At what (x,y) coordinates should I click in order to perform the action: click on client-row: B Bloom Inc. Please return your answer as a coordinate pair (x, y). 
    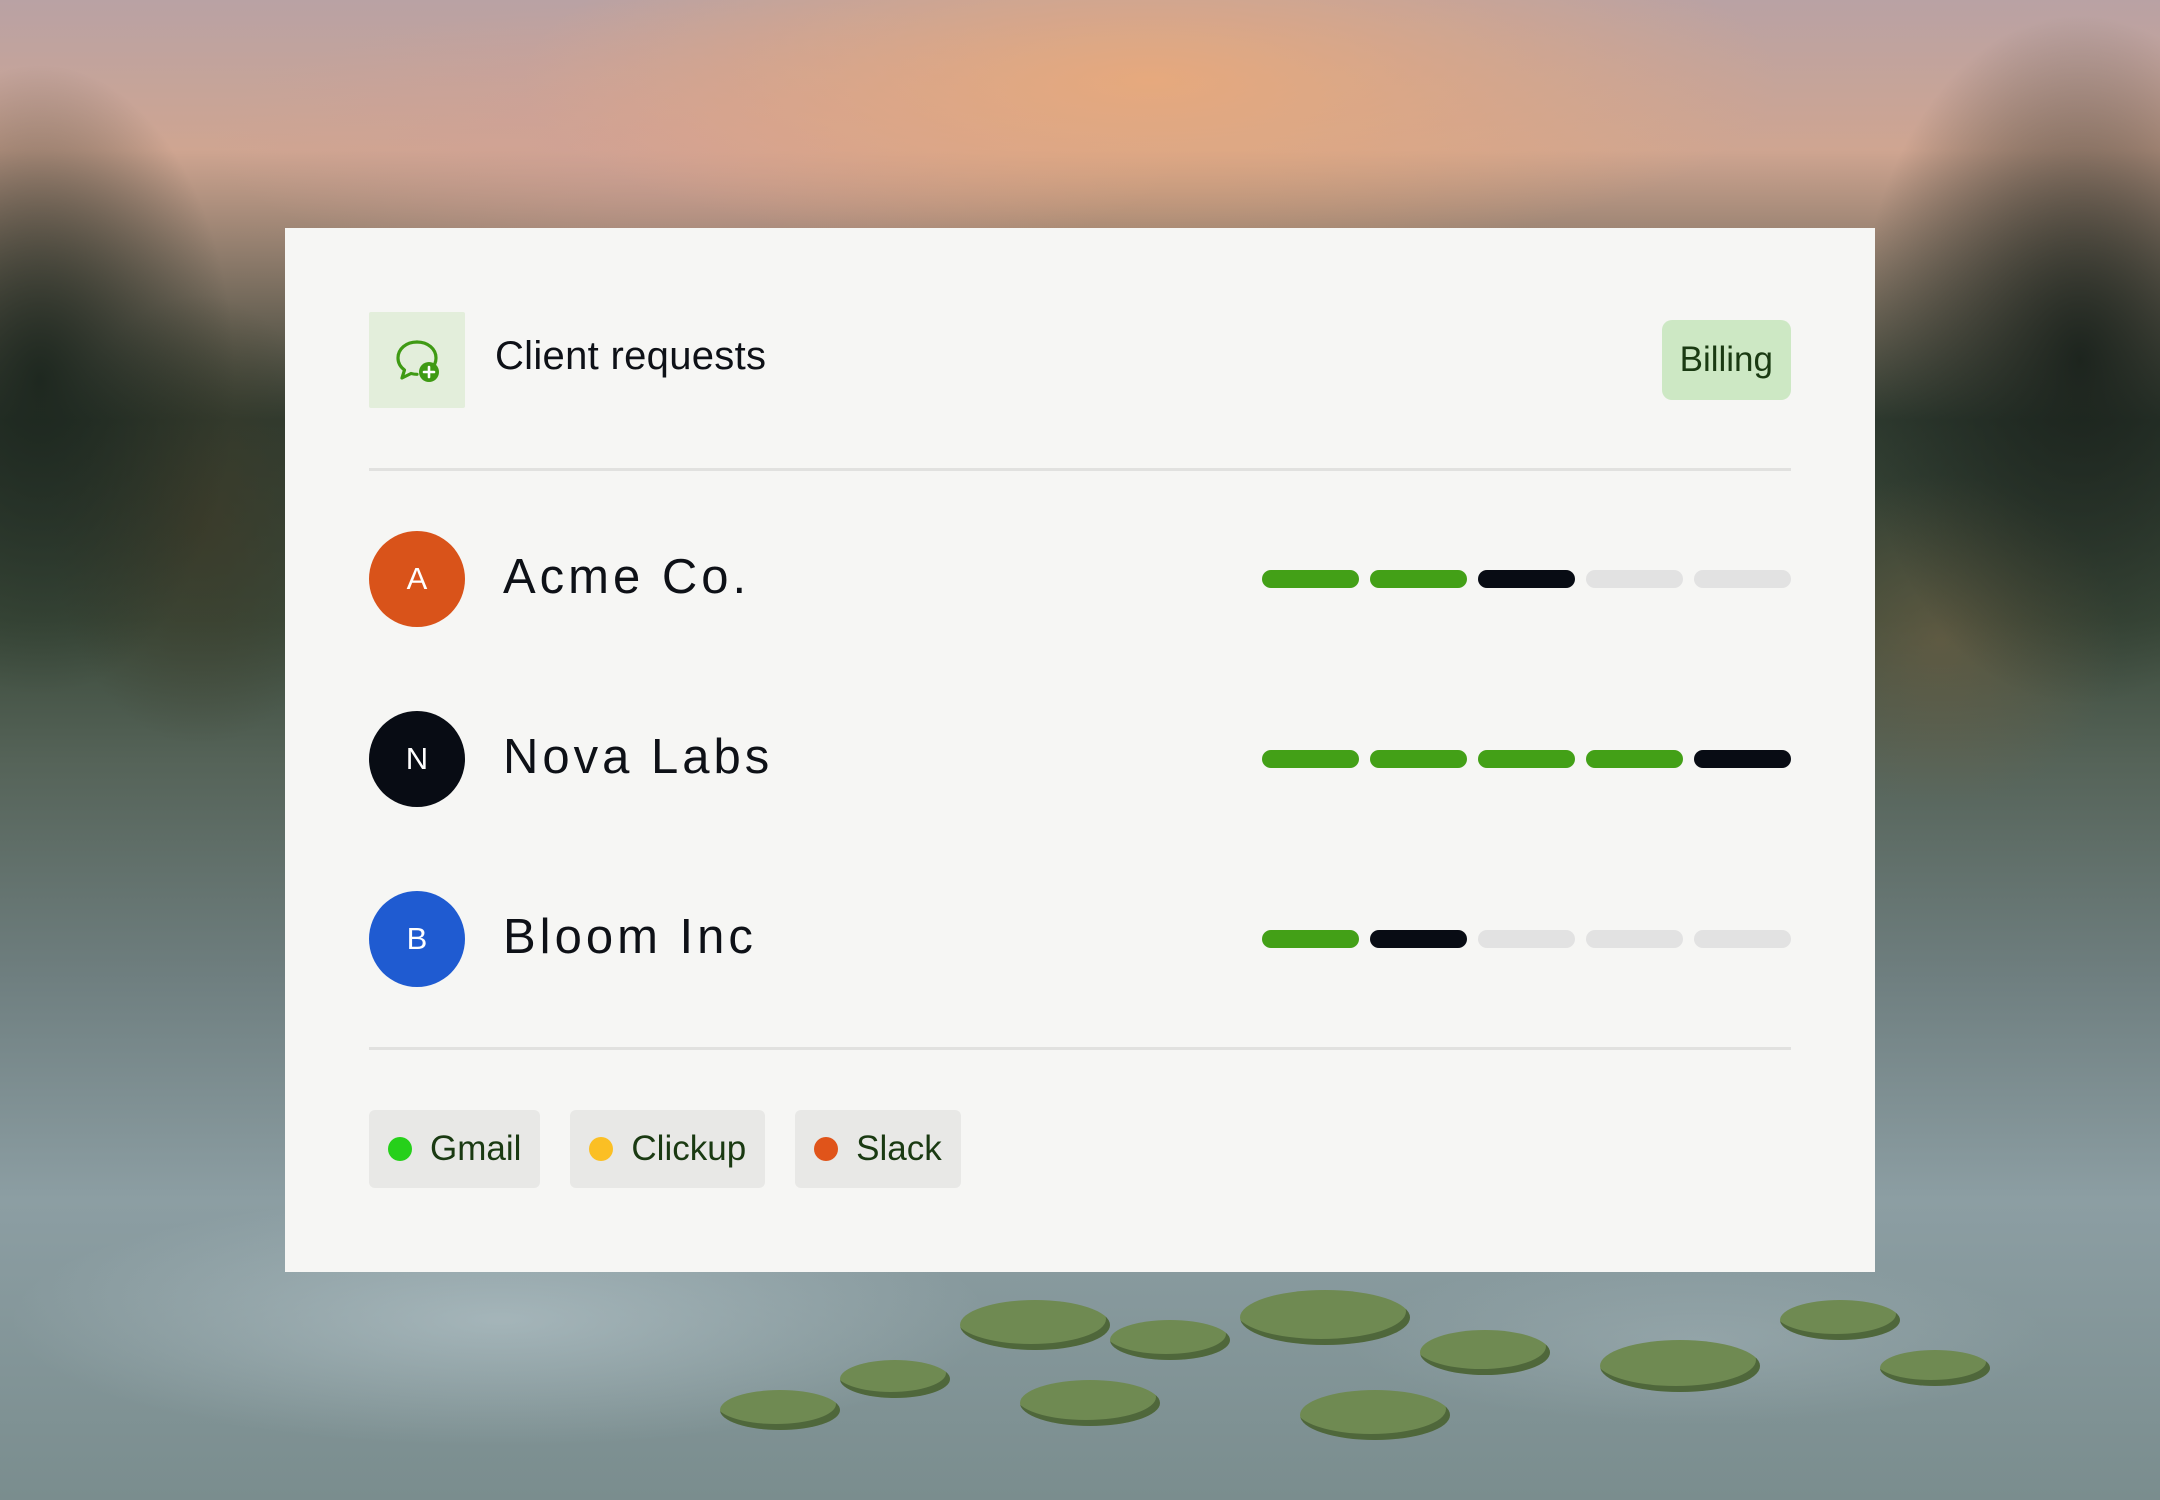
    Looking at the image, I should click on (1080, 939).